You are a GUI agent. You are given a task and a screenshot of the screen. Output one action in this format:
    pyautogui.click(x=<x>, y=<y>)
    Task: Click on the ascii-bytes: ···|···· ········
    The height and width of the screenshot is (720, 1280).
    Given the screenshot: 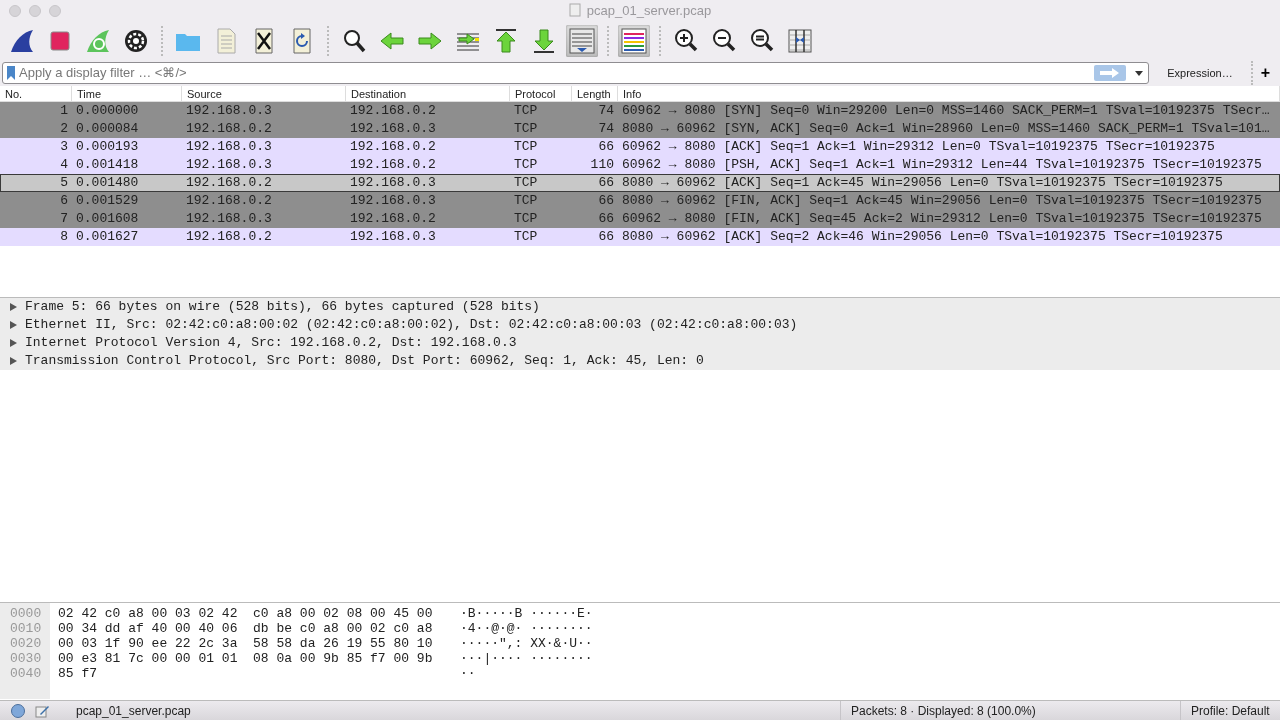 What is the action you would take?
    pyautogui.click(x=526, y=658)
    